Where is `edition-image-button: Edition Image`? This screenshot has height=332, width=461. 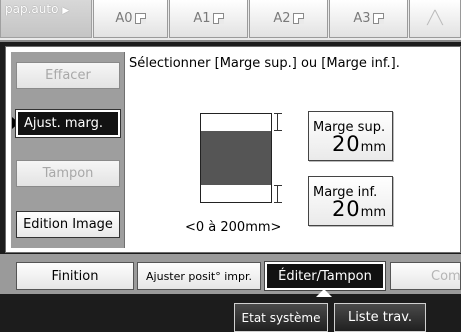
edition-image-button: Edition Image is located at coordinates (68, 224).